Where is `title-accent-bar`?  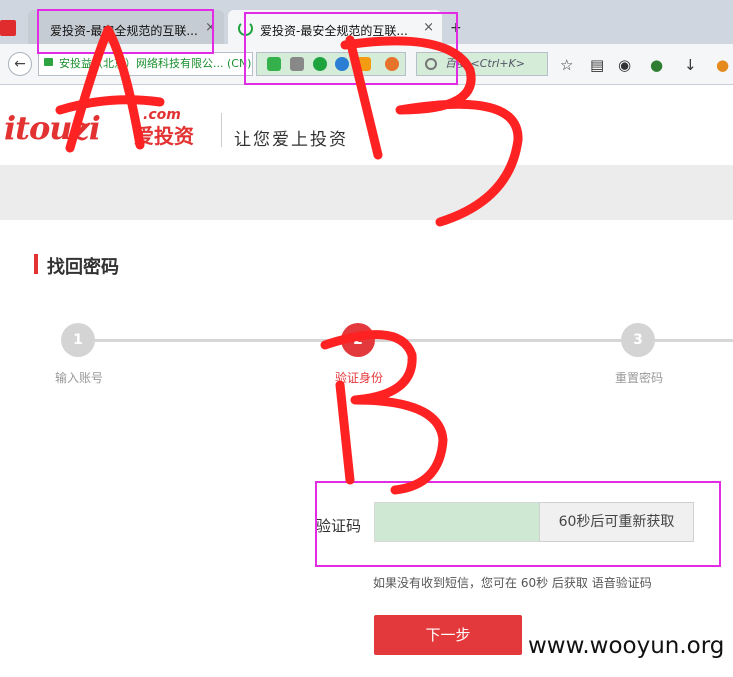
title-accent-bar is located at coordinates (36, 264).